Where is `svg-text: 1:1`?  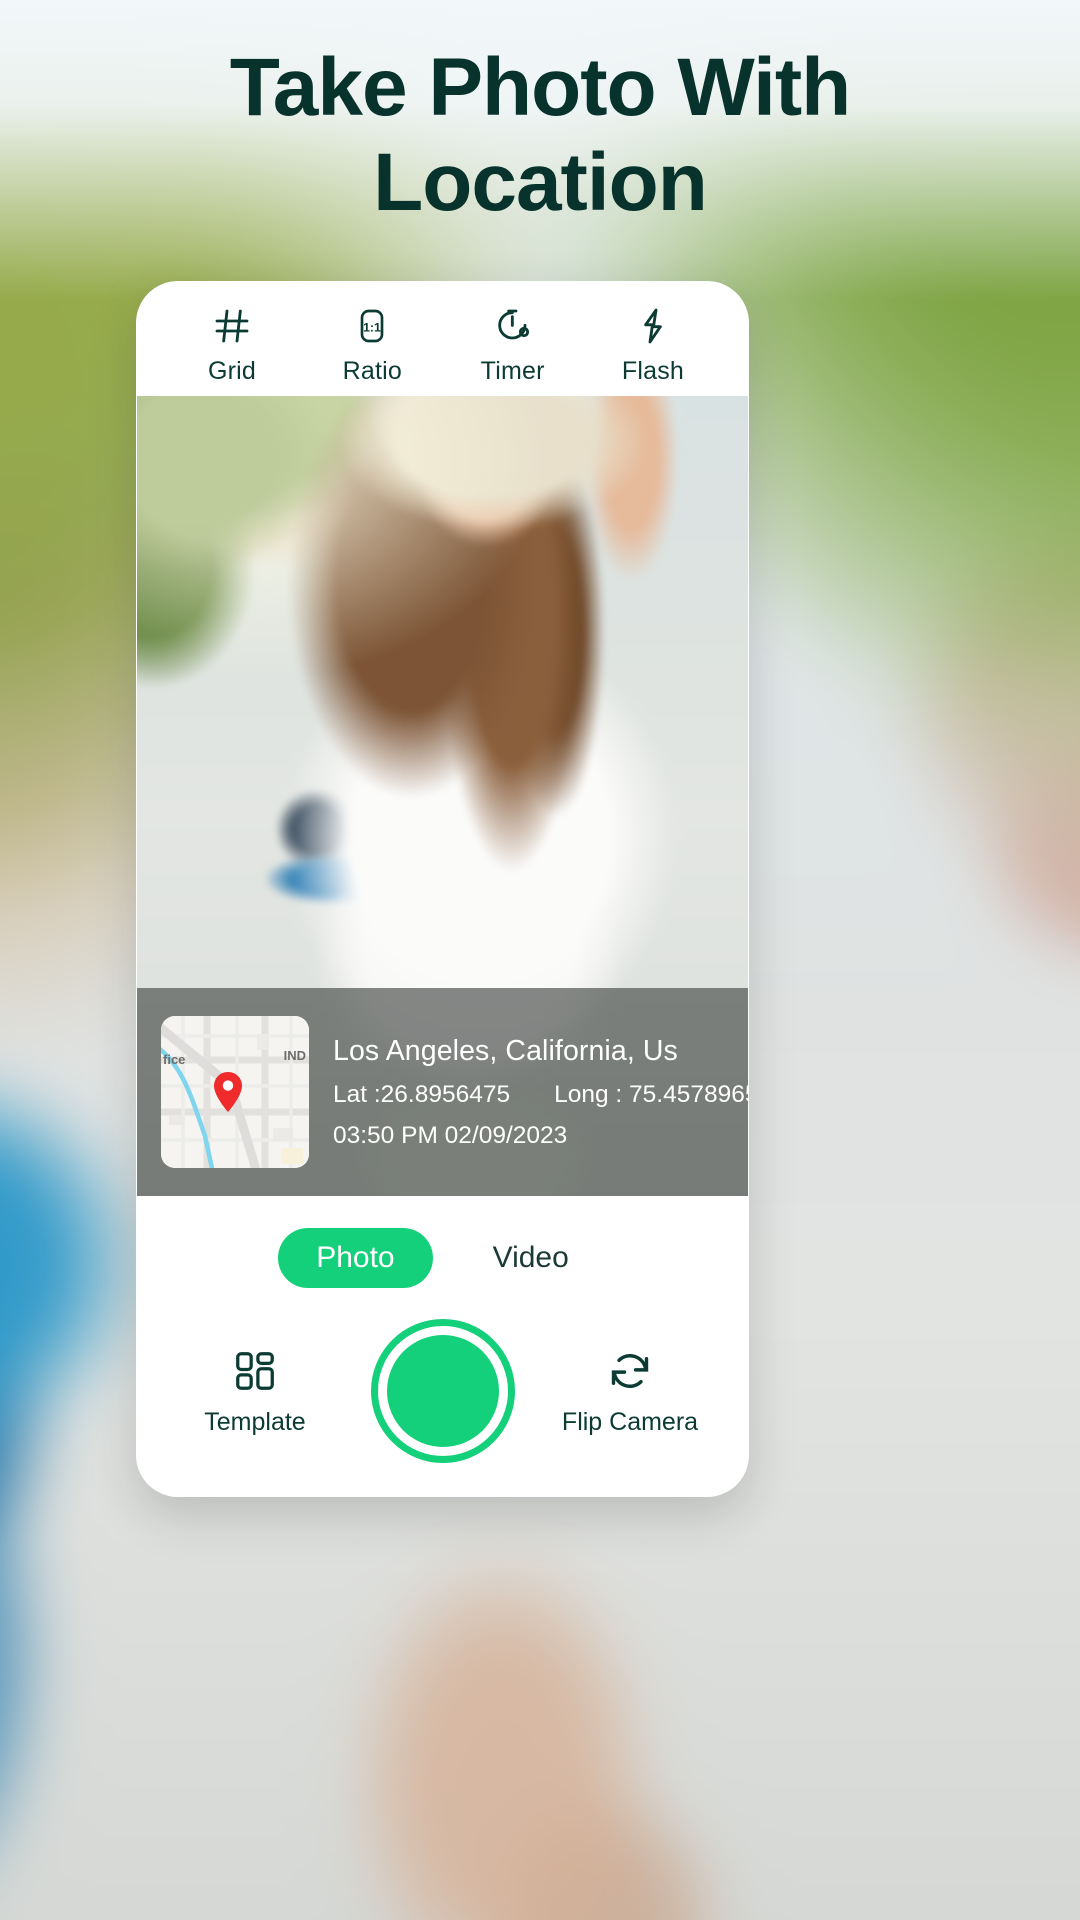
svg-text: 1:1 is located at coordinates (372, 328).